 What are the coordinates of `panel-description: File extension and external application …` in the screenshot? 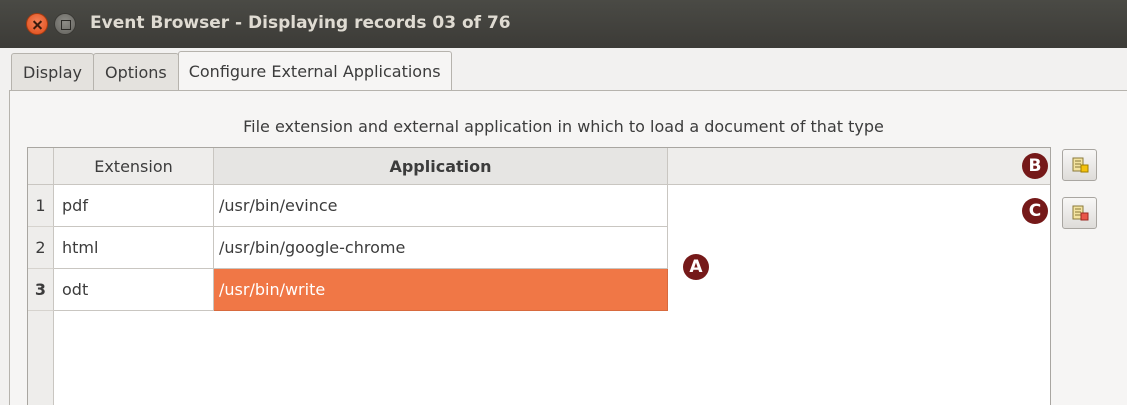 It's located at (563, 126).